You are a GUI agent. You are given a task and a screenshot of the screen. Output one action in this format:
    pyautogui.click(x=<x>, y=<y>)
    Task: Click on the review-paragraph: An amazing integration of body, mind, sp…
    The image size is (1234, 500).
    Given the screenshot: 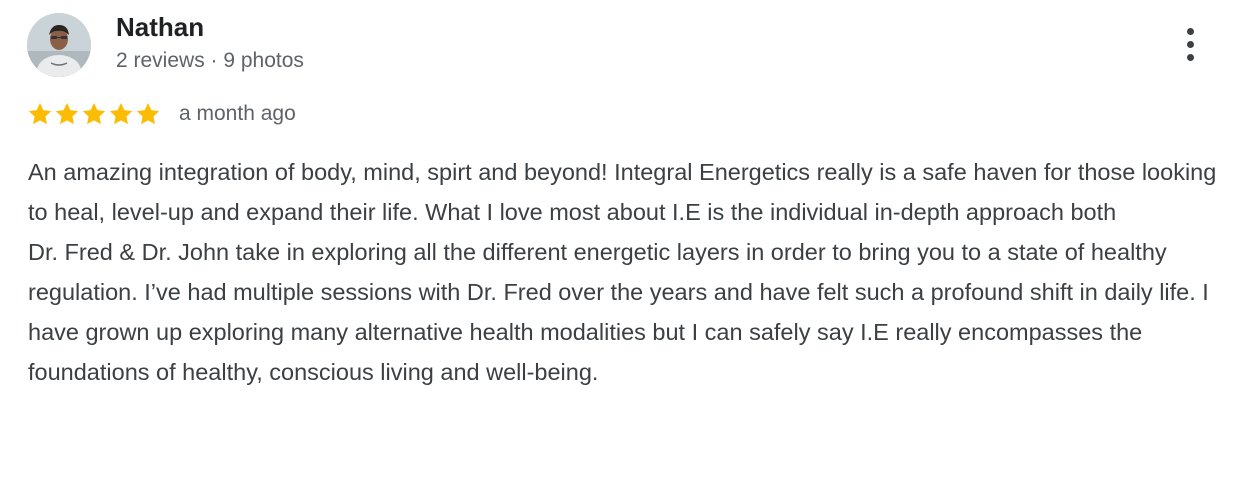 What is the action you would take?
    pyautogui.click(x=622, y=192)
    